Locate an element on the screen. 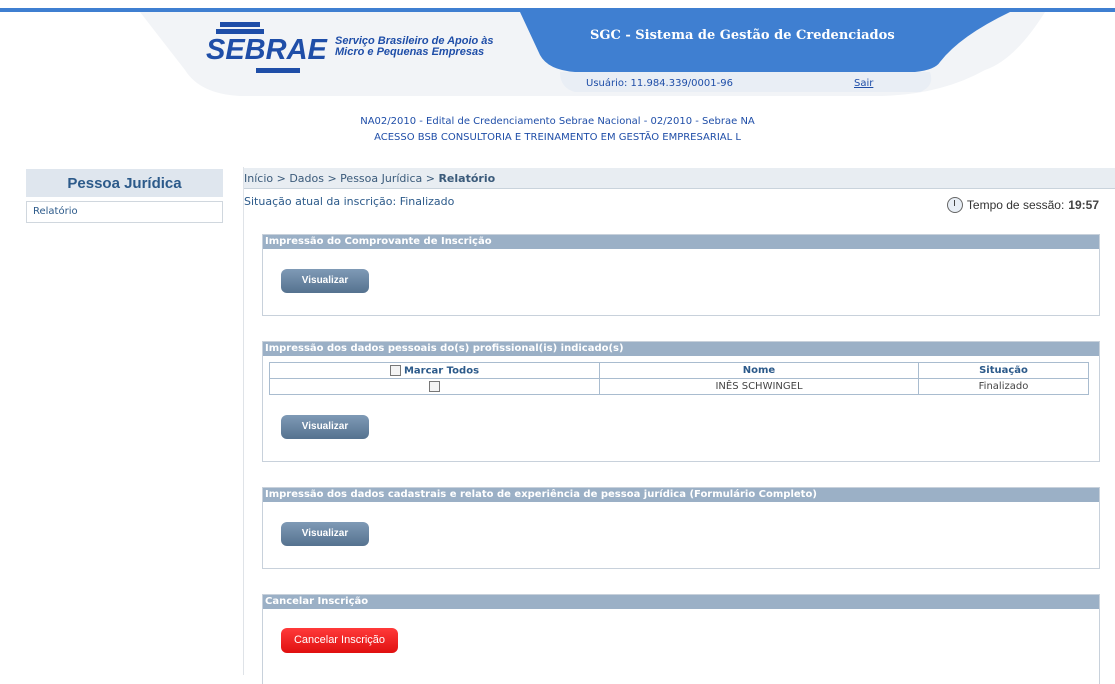  breadcrumb-current: Relatório is located at coordinates (467, 178).